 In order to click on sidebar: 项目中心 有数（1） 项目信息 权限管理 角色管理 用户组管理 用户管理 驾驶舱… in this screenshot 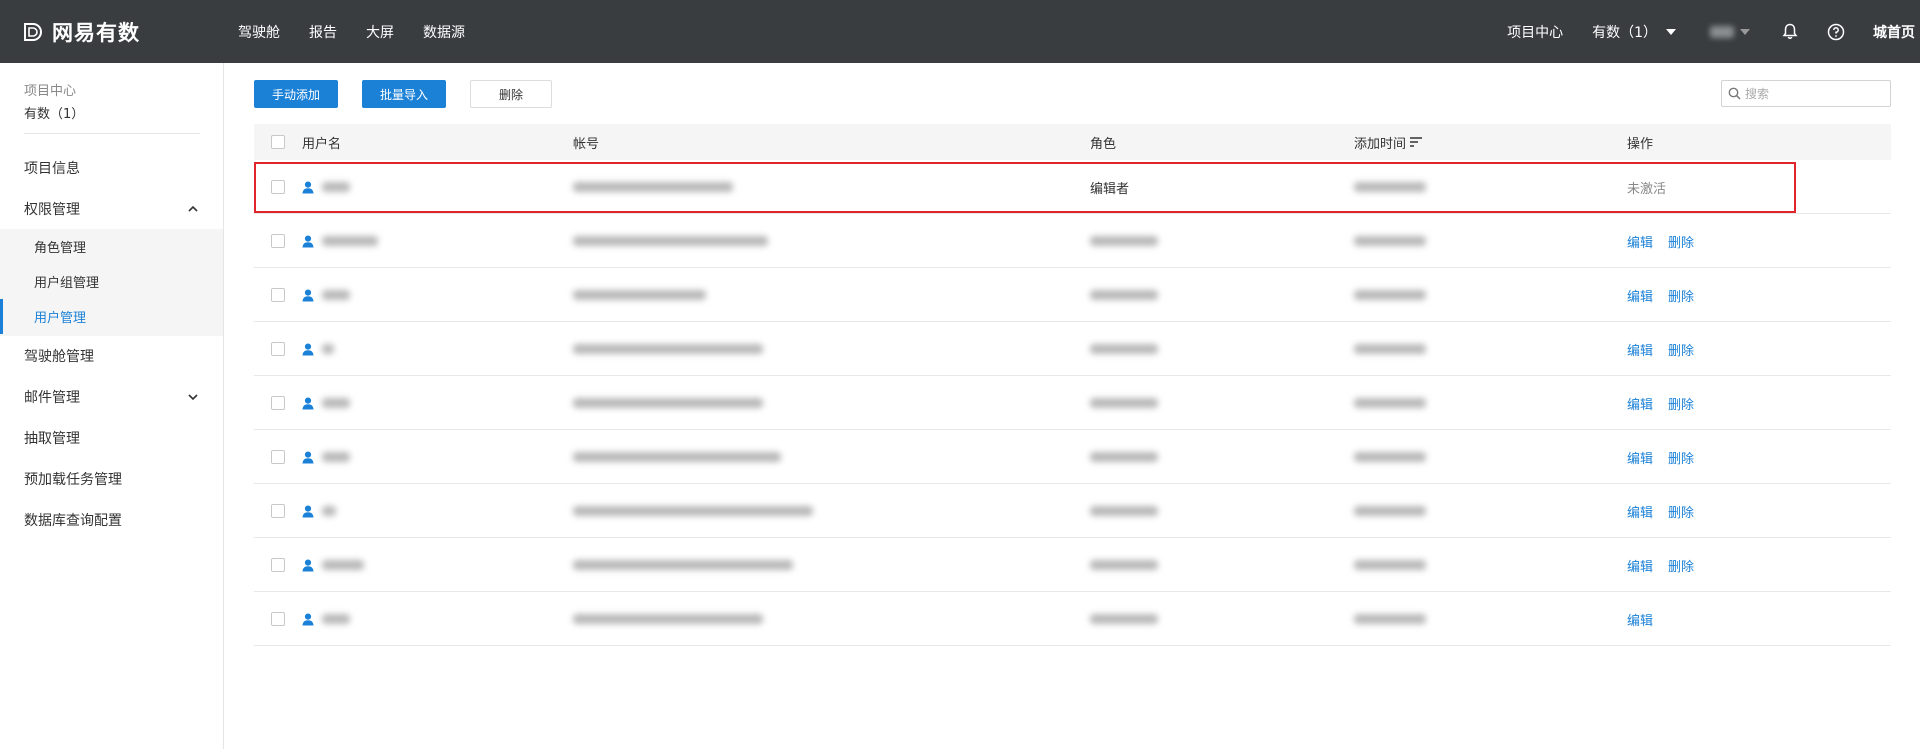, I will do `click(112, 406)`.